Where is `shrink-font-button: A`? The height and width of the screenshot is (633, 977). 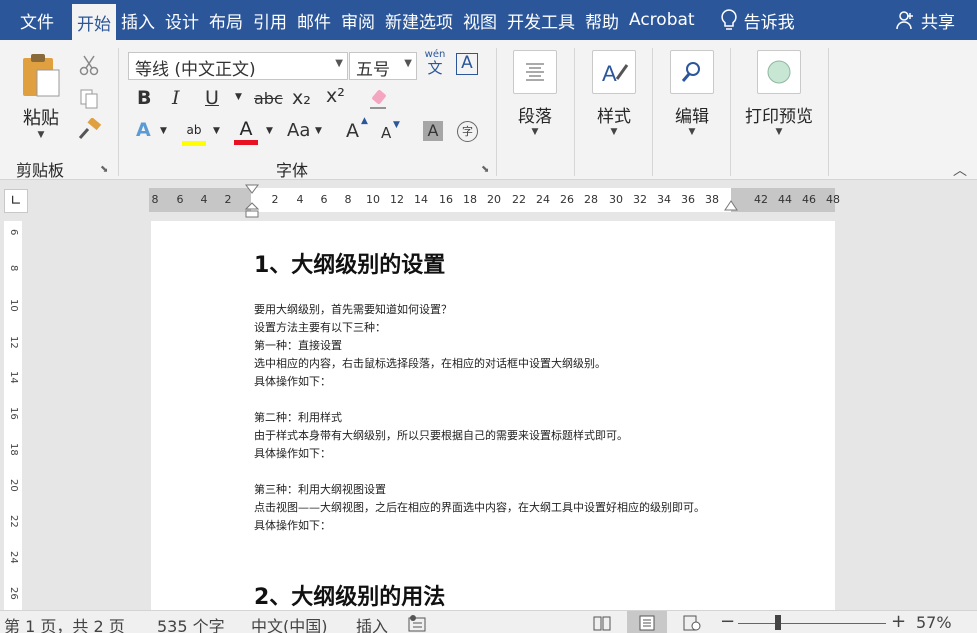
shrink-font-button: A is located at coordinates (386, 133).